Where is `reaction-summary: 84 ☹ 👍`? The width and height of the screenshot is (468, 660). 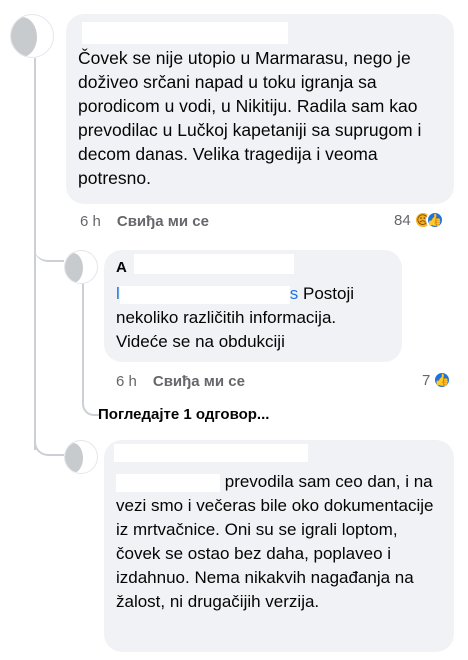 reaction-summary: 84 ☹ 👍 is located at coordinates (419, 220).